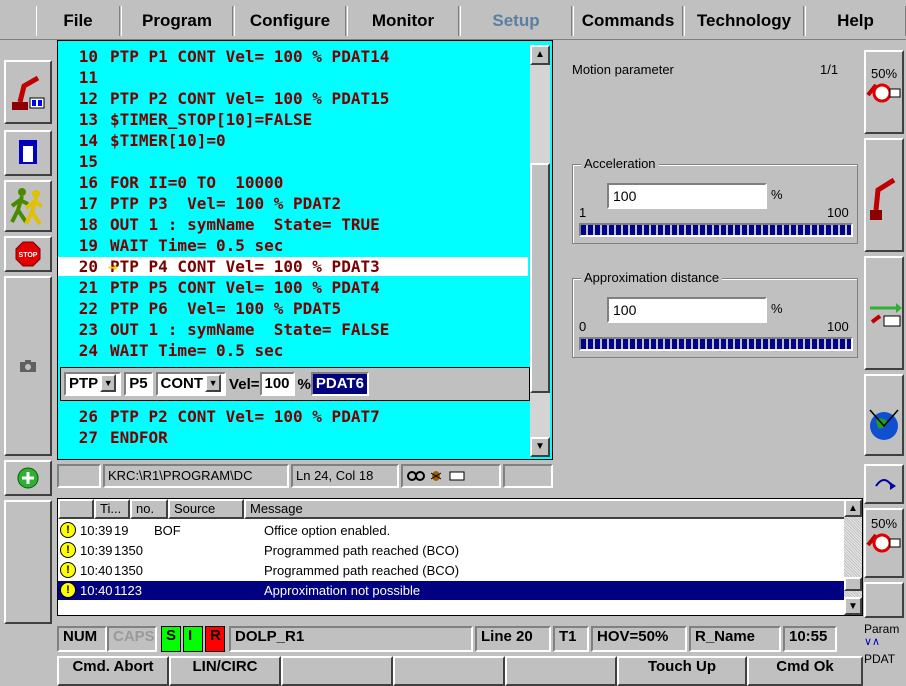  Describe the element at coordinates (219, 416) in the screenshot. I see `code-line: 26 PTP P2 CONT Vel= 100 % PDAT7` at that location.